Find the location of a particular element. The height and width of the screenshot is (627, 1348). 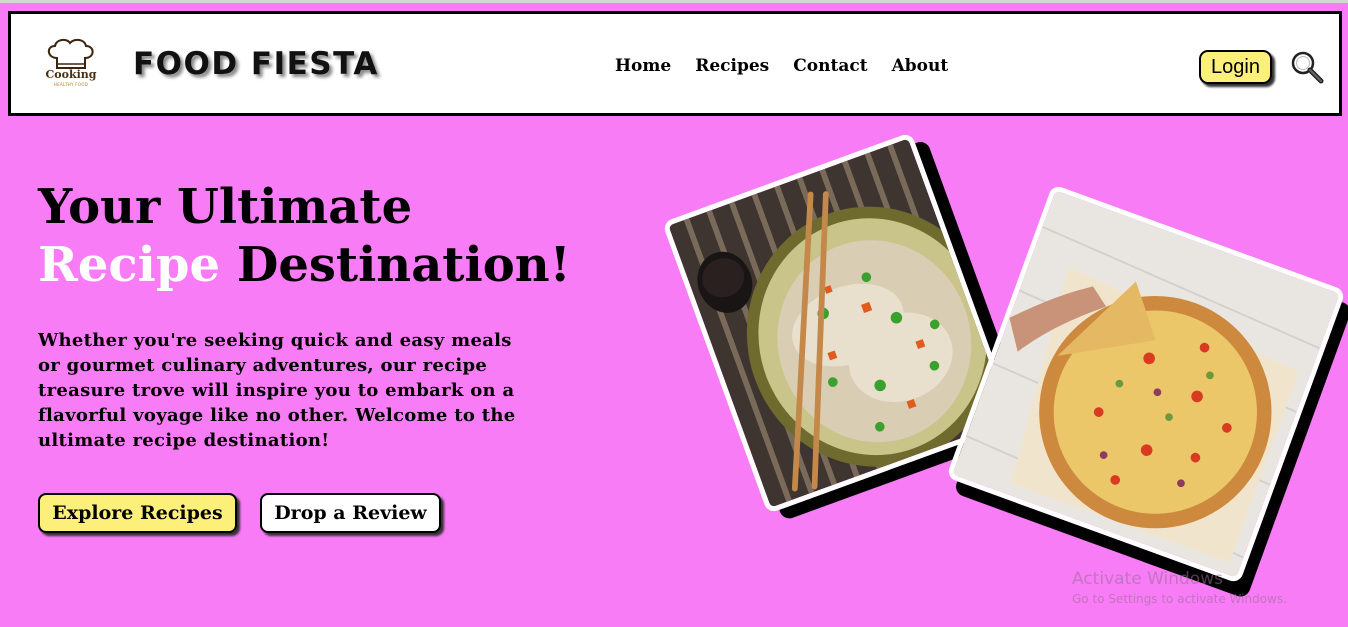

logo: Cooking HEALTHY FOOD is located at coordinates (71, 64).